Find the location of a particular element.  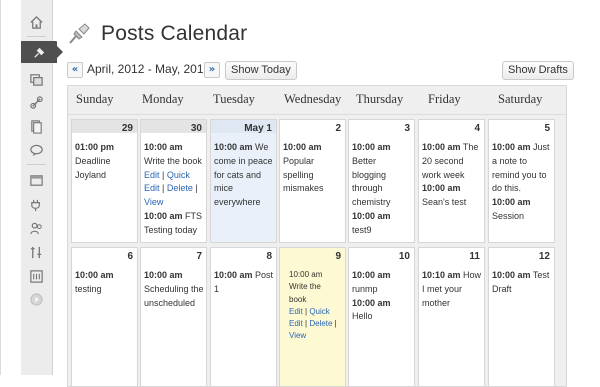

post-title: Joyland is located at coordinates (90, 175).